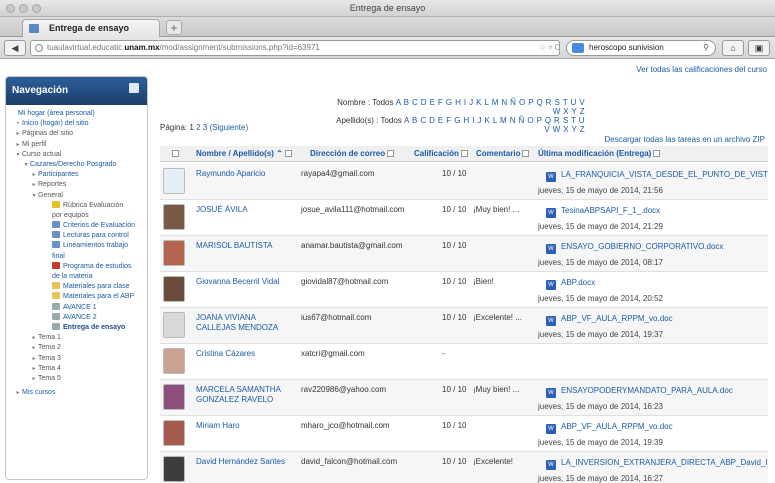 Image resolution: width=775 pixels, height=483 pixels. Describe the element at coordinates (246, 210) in the screenshot. I see `student-name-link: JOSUÉ ÁVILA` at that location.